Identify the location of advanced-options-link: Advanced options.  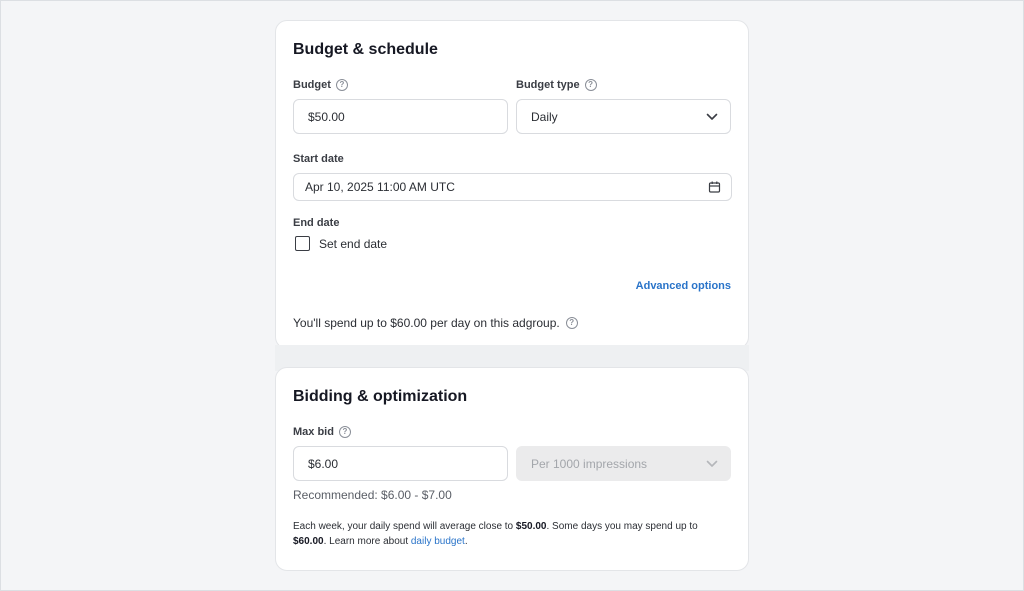
(683, 286).